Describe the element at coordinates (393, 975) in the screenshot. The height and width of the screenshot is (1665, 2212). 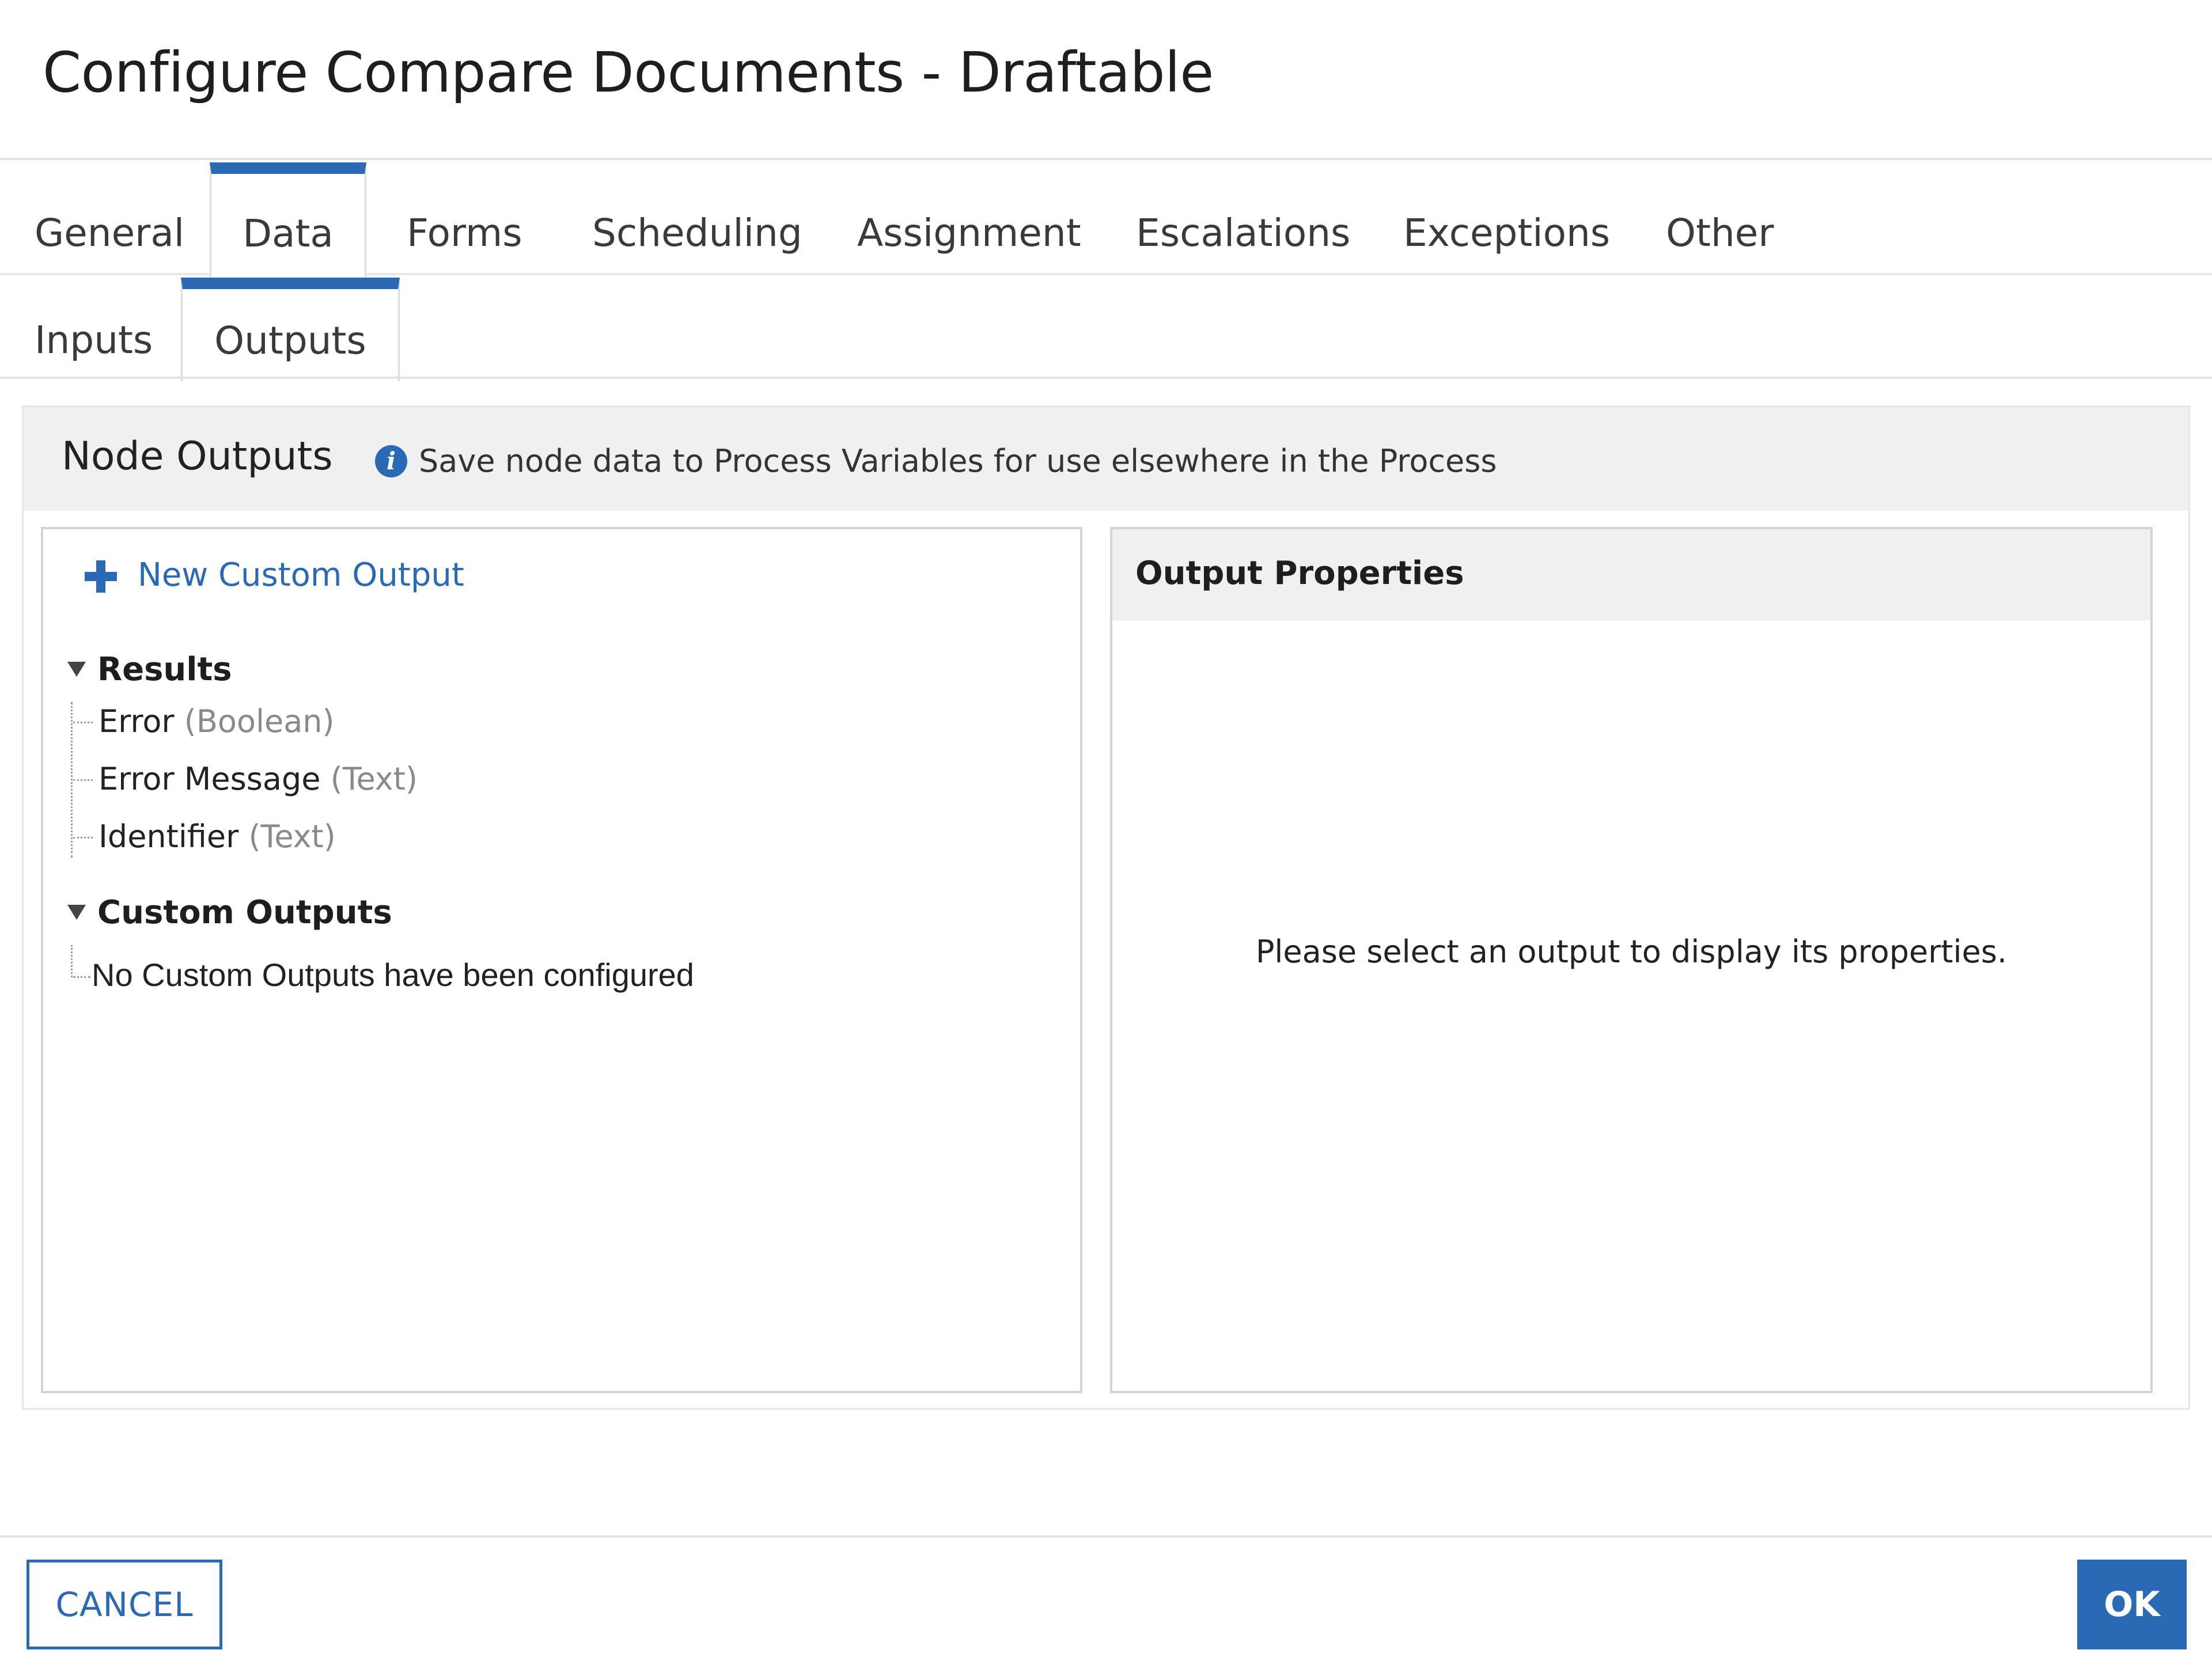
I see `custom-outputs-empty-message: No Custom Outputs have been configured` at that location.